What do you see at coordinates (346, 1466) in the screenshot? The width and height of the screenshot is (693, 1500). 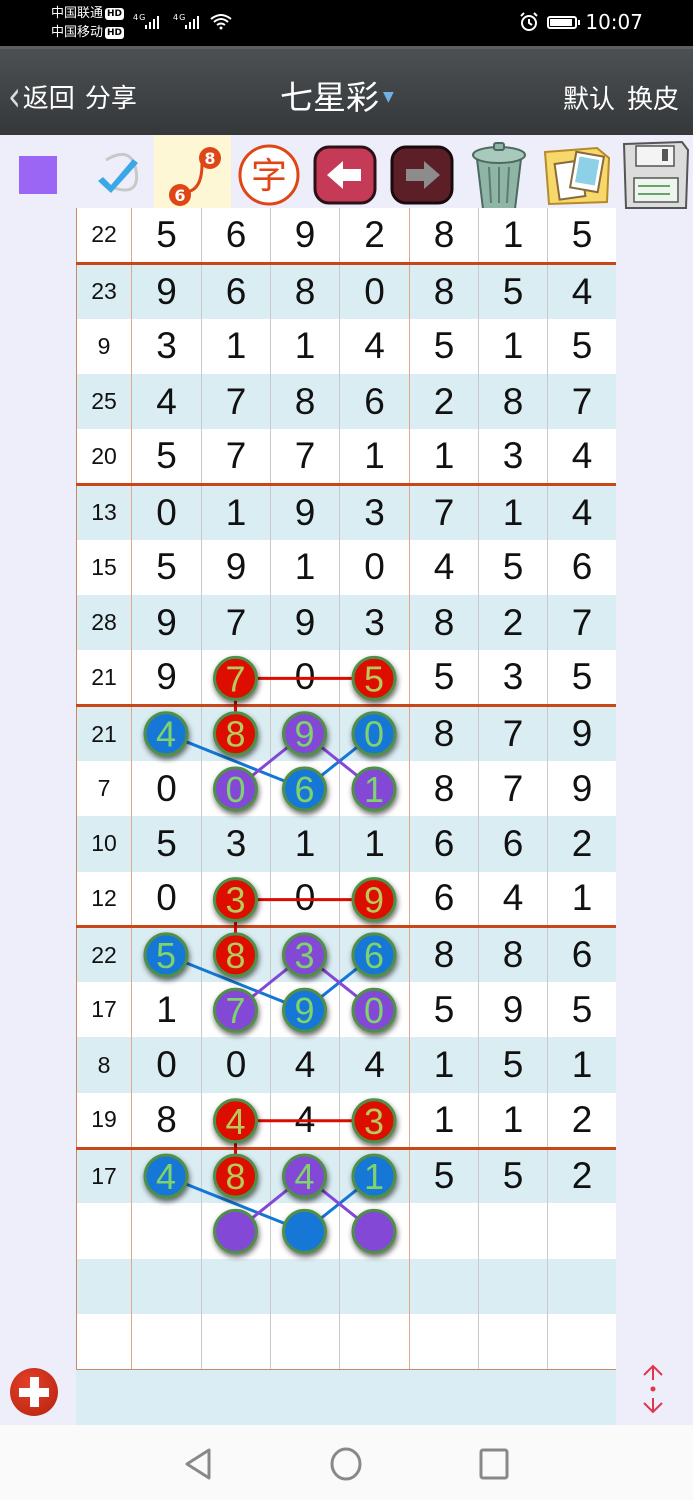 I see `system-home-button` at bounding box center [346, 1466].